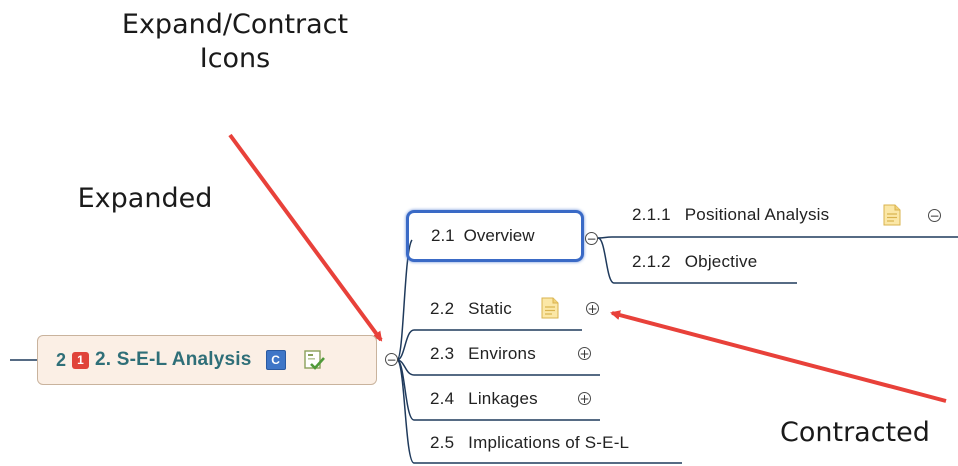 This screenshot has height=466, width=958. I want to click on arrow-to-contracted-toggle, so click(778, 356).